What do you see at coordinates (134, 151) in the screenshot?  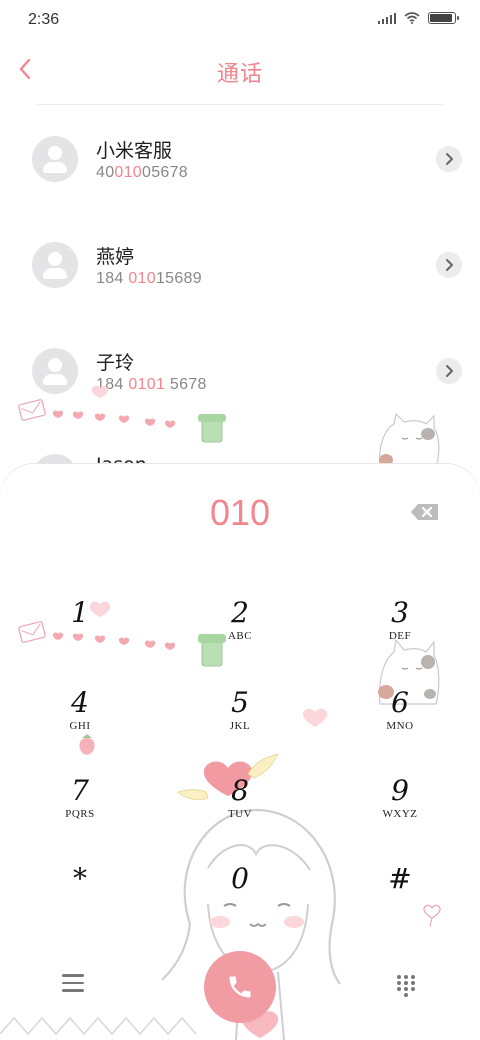 I see `contact-name: 小米客服` at bounding box center [134, 151].